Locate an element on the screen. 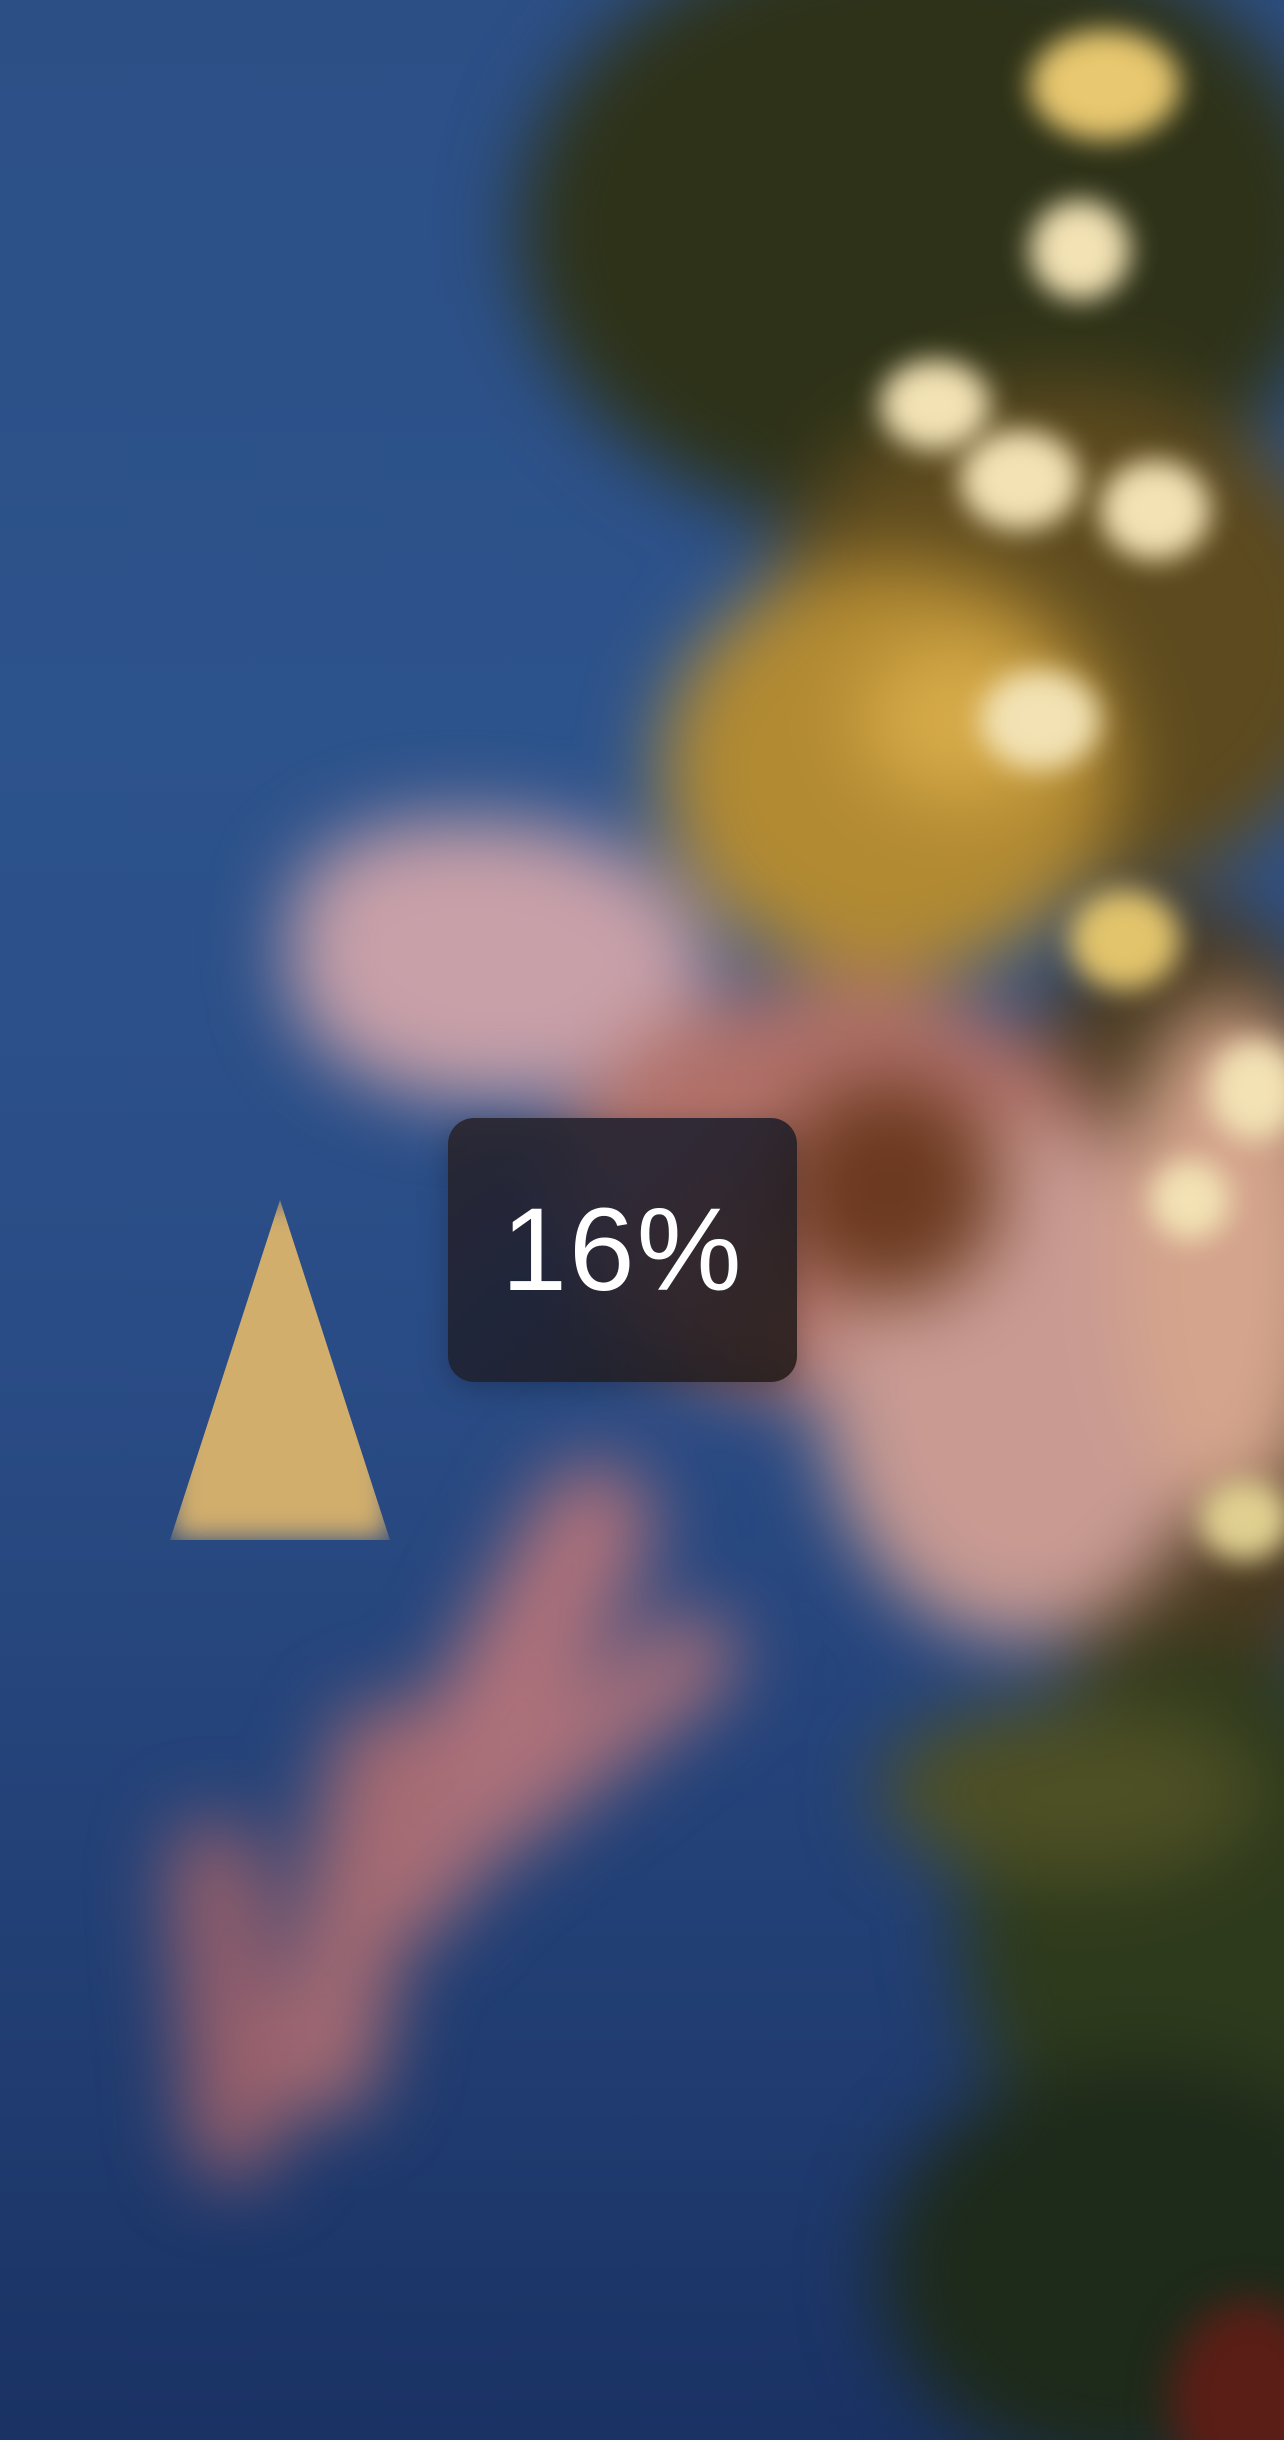 The height and width of the screenshot is (2440, 1284). level-indicator-hud: 16% is located at coordinates (622, 1250).